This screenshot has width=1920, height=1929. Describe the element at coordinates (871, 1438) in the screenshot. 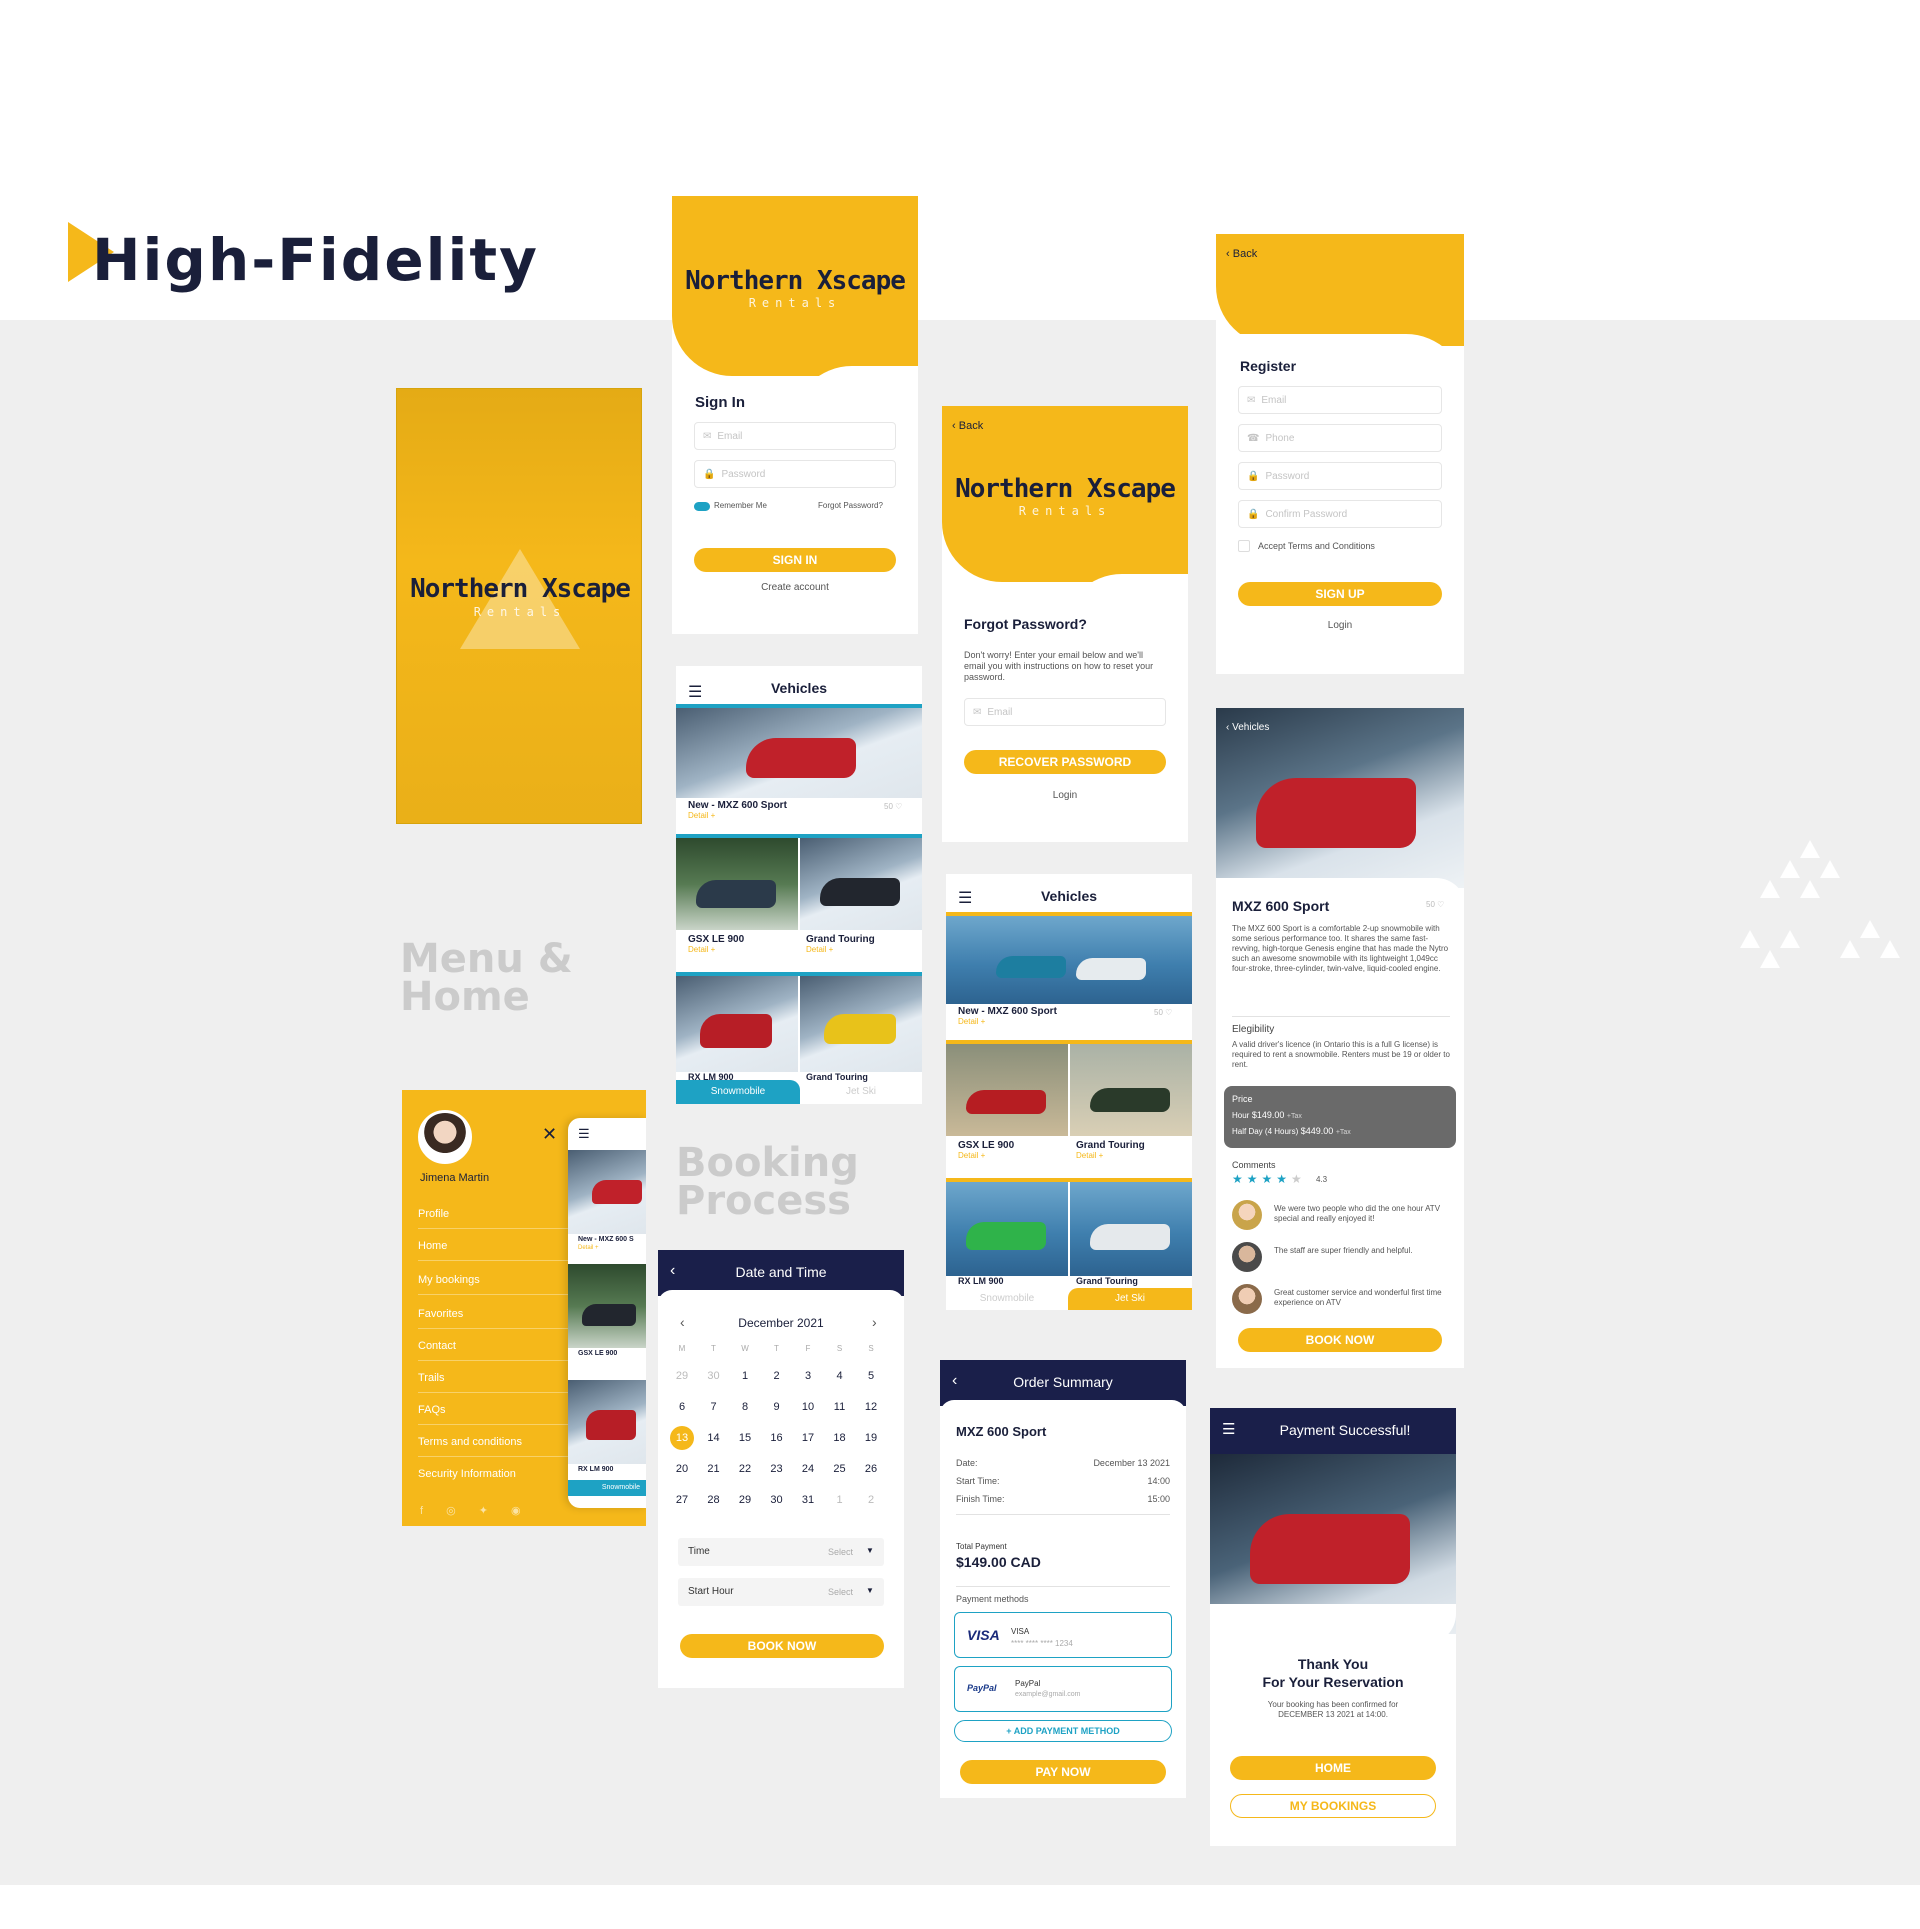

I see `calendar-day: 19` at that location.